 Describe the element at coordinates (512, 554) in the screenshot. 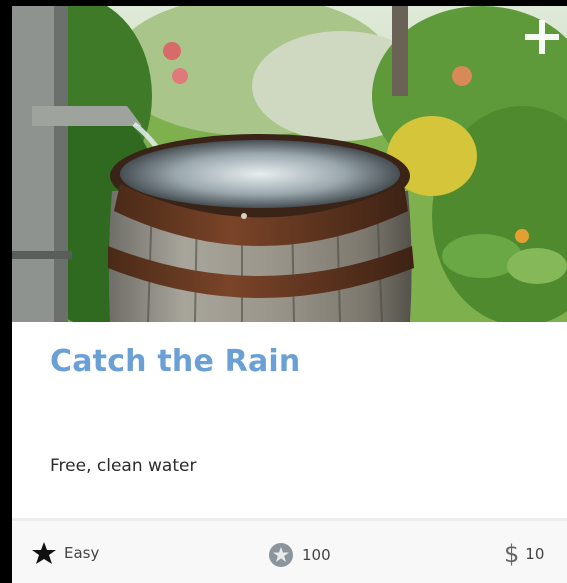

I see `dollar-icon: $` at that location.